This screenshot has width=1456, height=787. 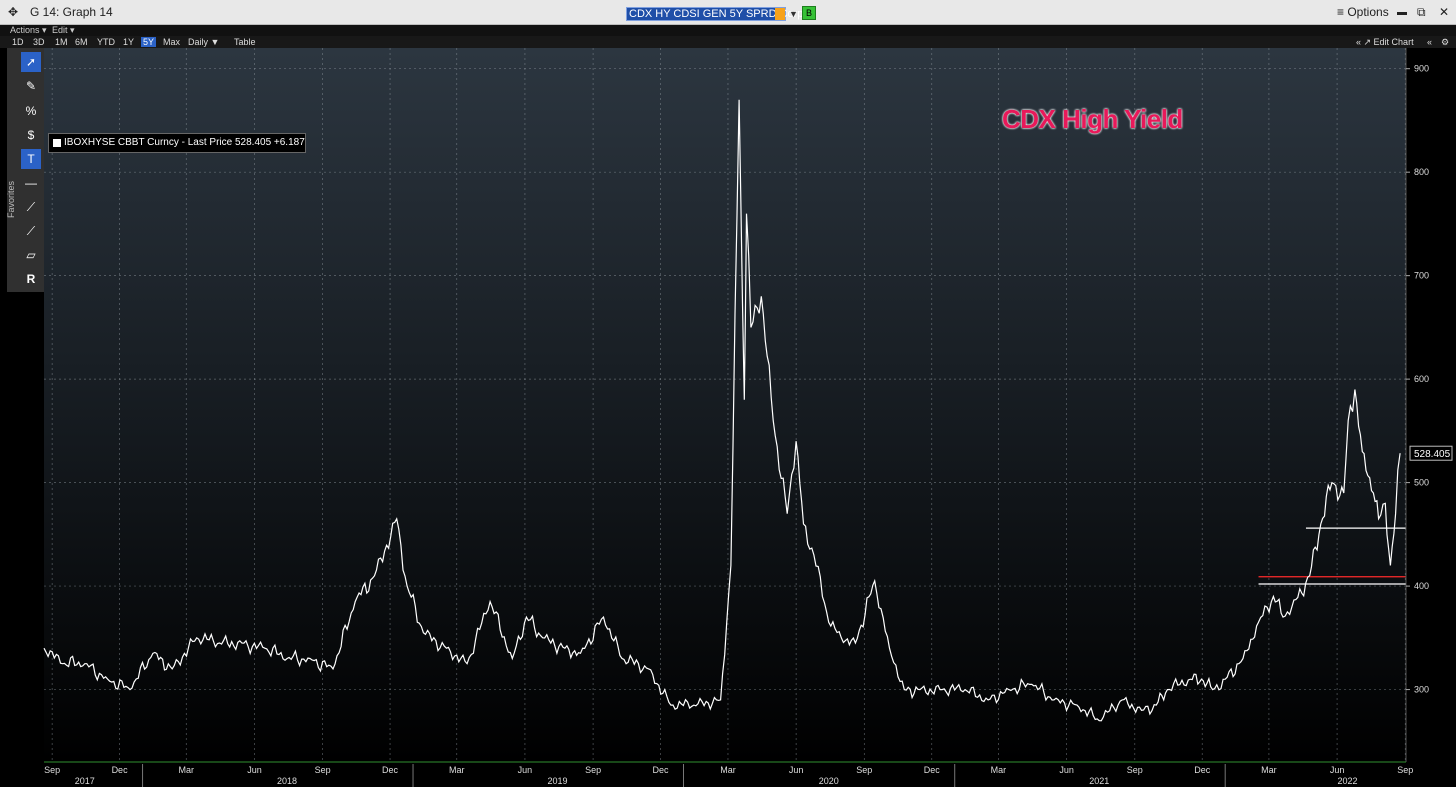 I want to click on y-tick-label: 800, so click(x=1421, y=172).